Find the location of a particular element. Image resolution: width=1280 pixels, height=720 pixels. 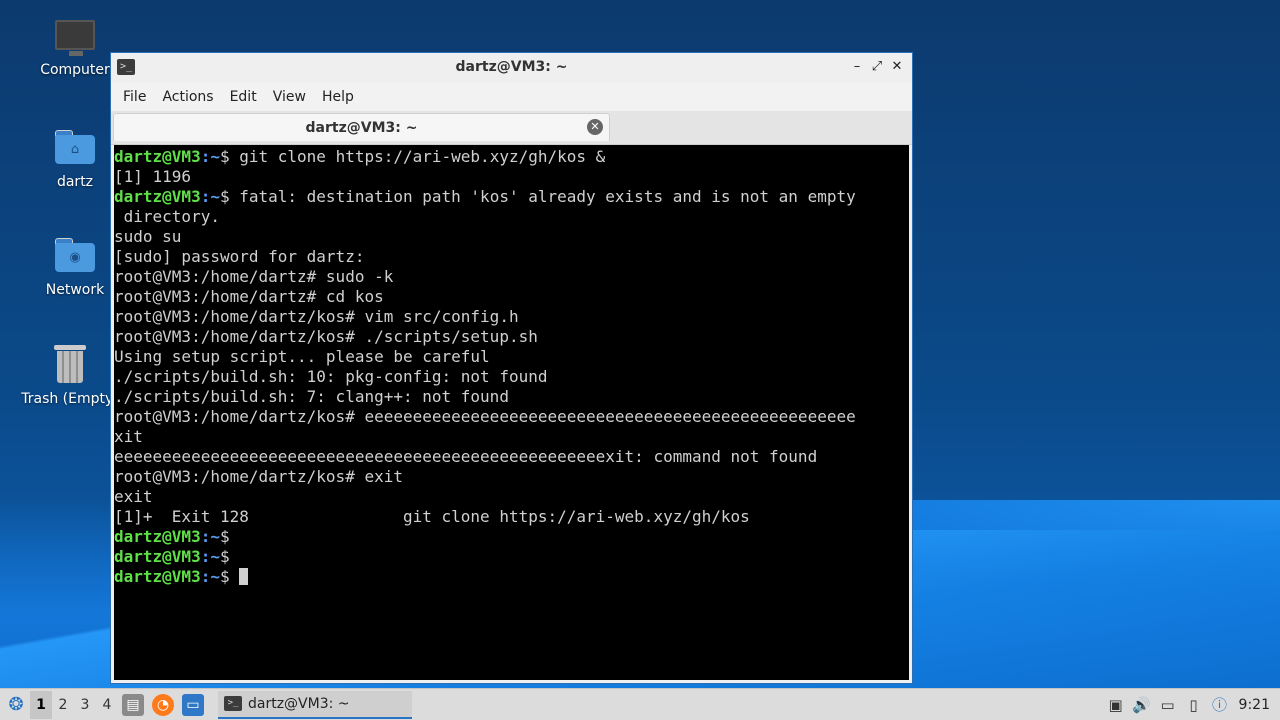

desktop-icon-label: Network is located at coordinates (75, 290).